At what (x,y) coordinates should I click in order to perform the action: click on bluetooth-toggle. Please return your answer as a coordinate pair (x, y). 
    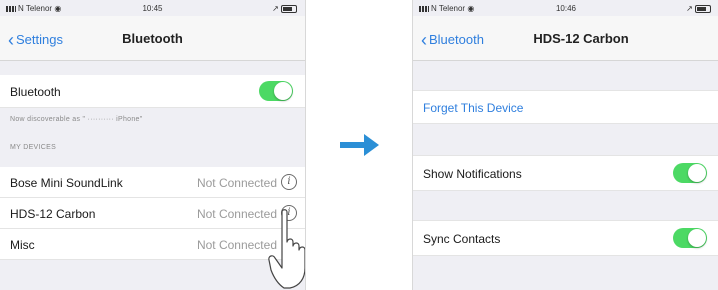
    Looking at the image, I should click on (276, 91).